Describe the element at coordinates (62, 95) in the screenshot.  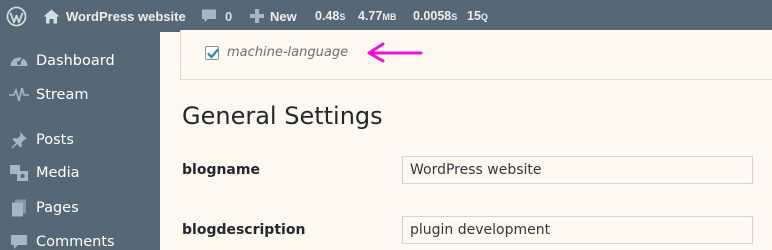
I see `sidebar-item-label: Stream` at that location.